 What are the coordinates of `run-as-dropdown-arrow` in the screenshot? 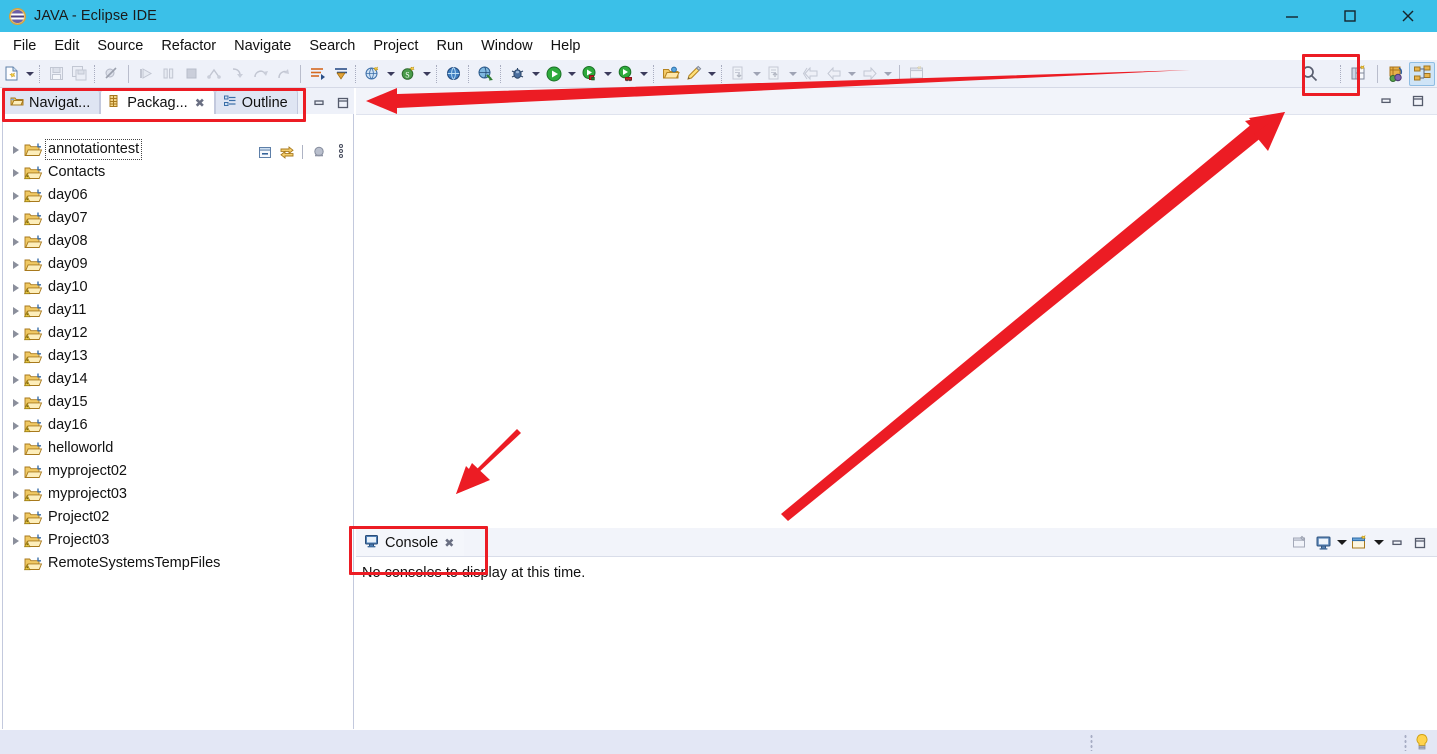 It's located at (643, 74).